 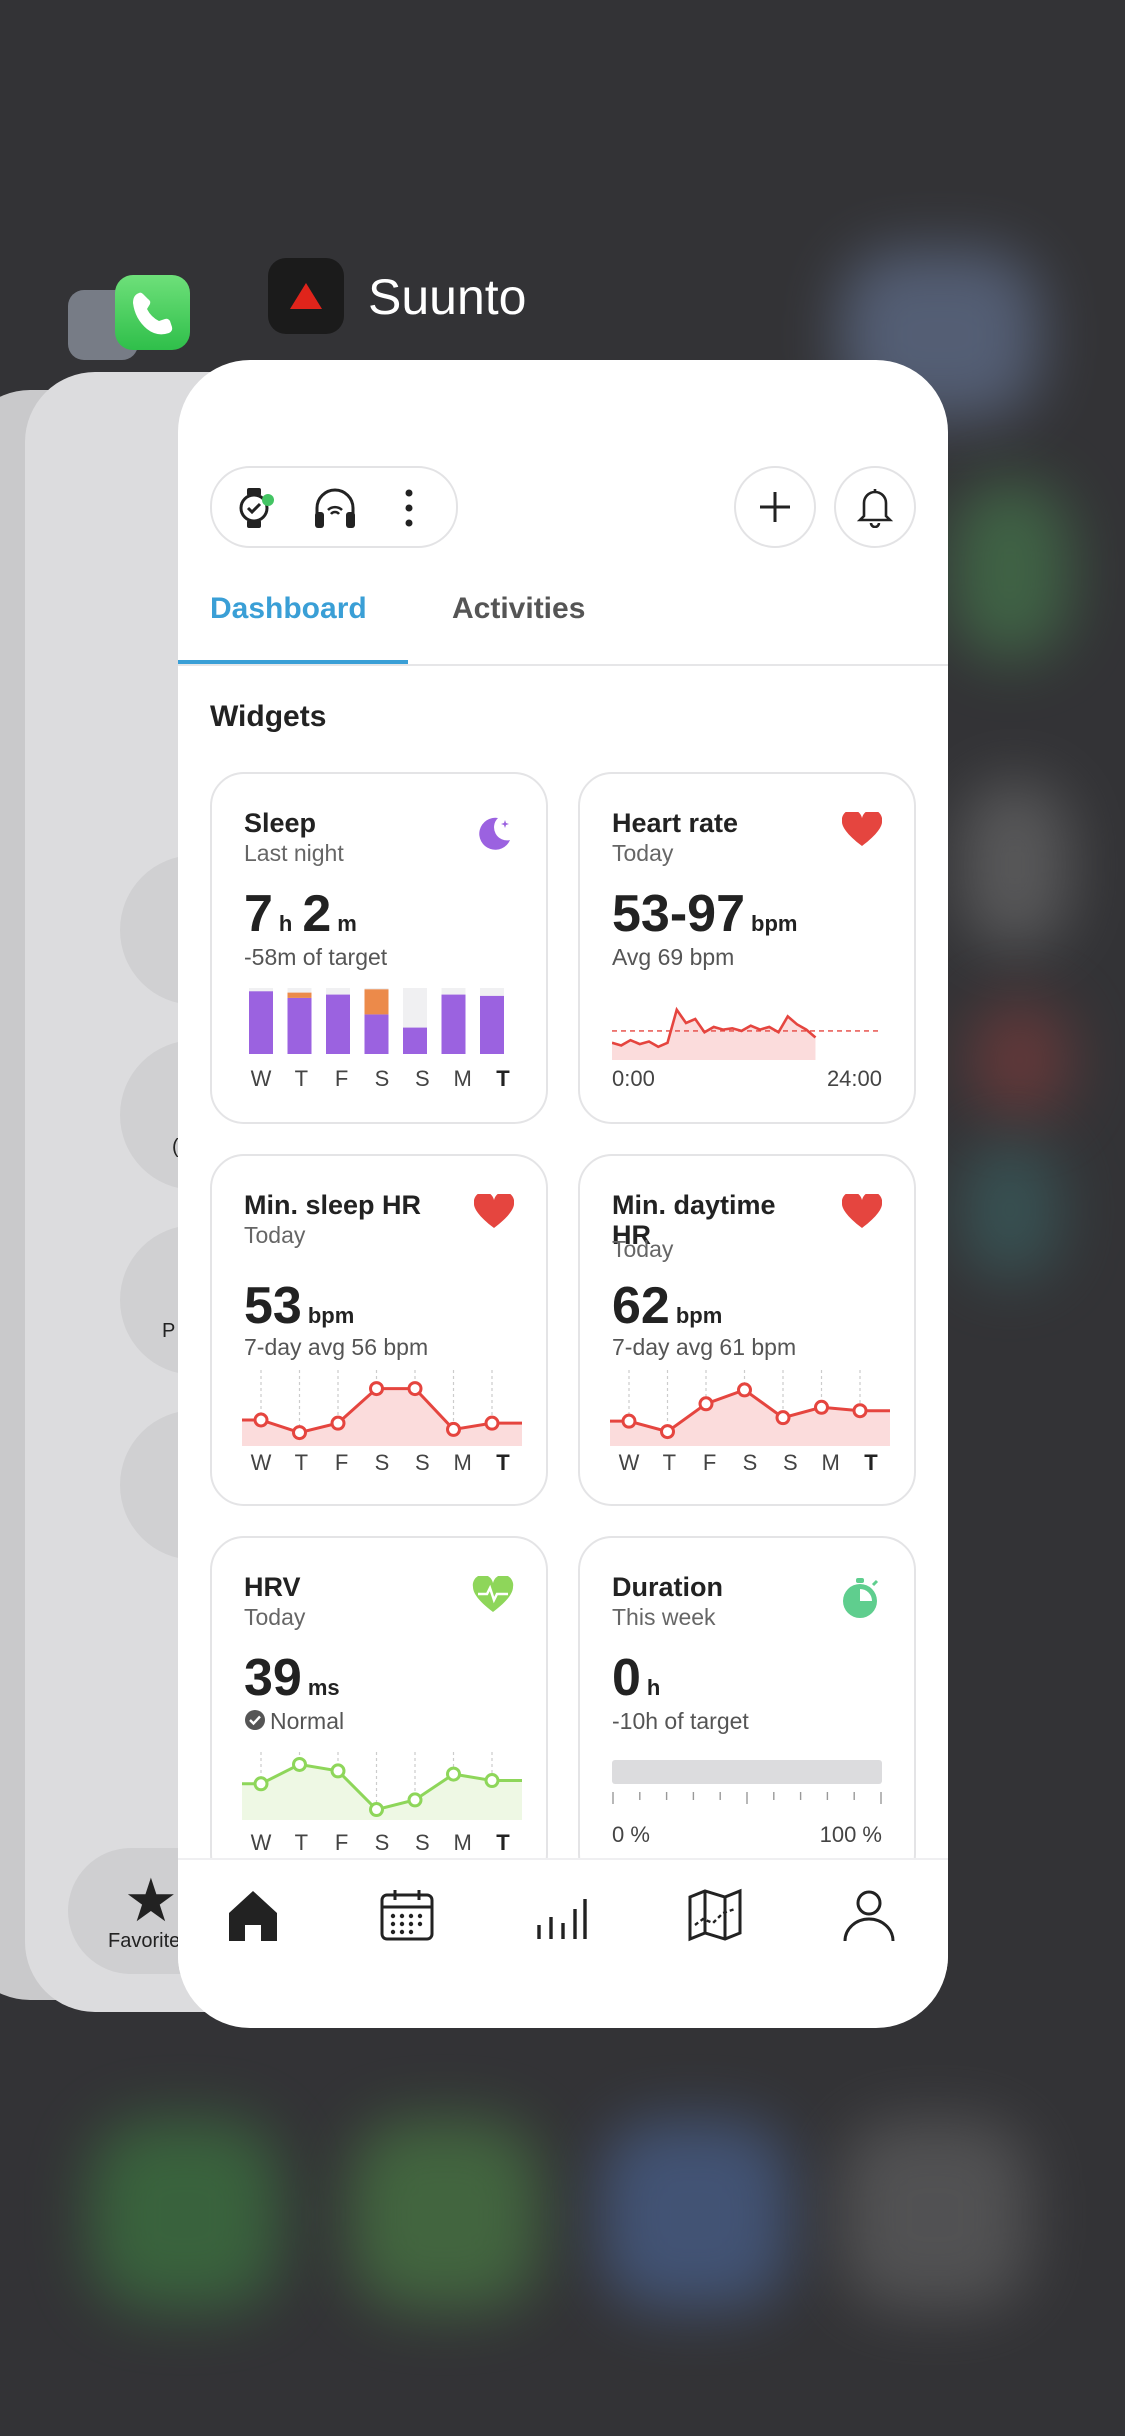 I want to click on sleep-bar-chart, so click(x=376, y=1021).